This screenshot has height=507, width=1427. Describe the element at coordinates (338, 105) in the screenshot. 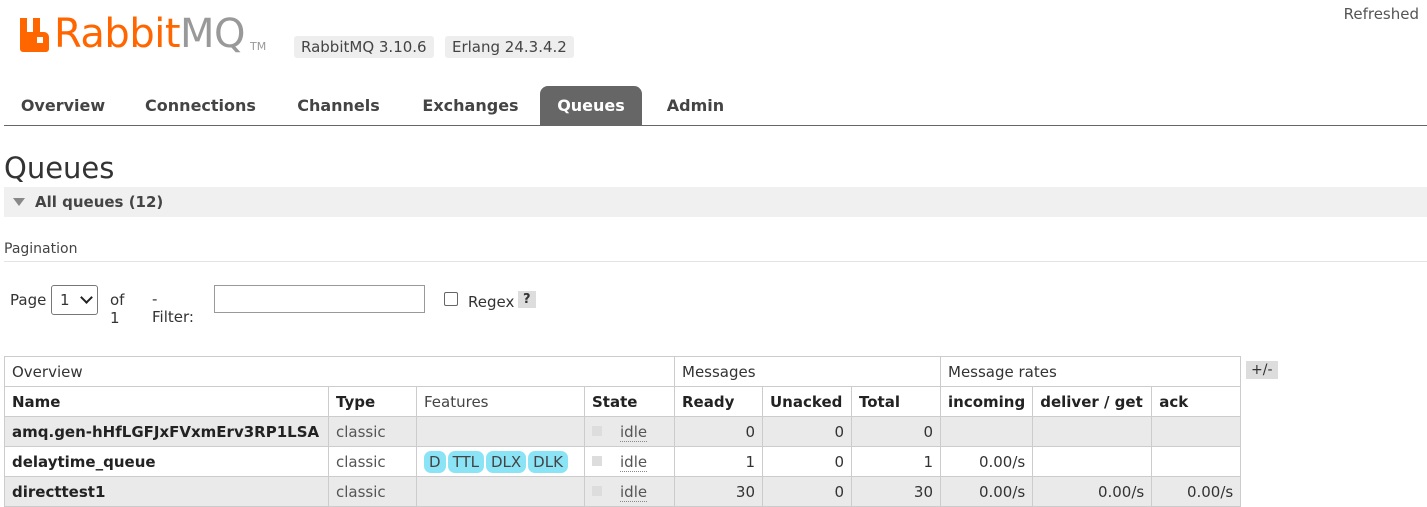

I see `tab-channels: Channels` at that location.